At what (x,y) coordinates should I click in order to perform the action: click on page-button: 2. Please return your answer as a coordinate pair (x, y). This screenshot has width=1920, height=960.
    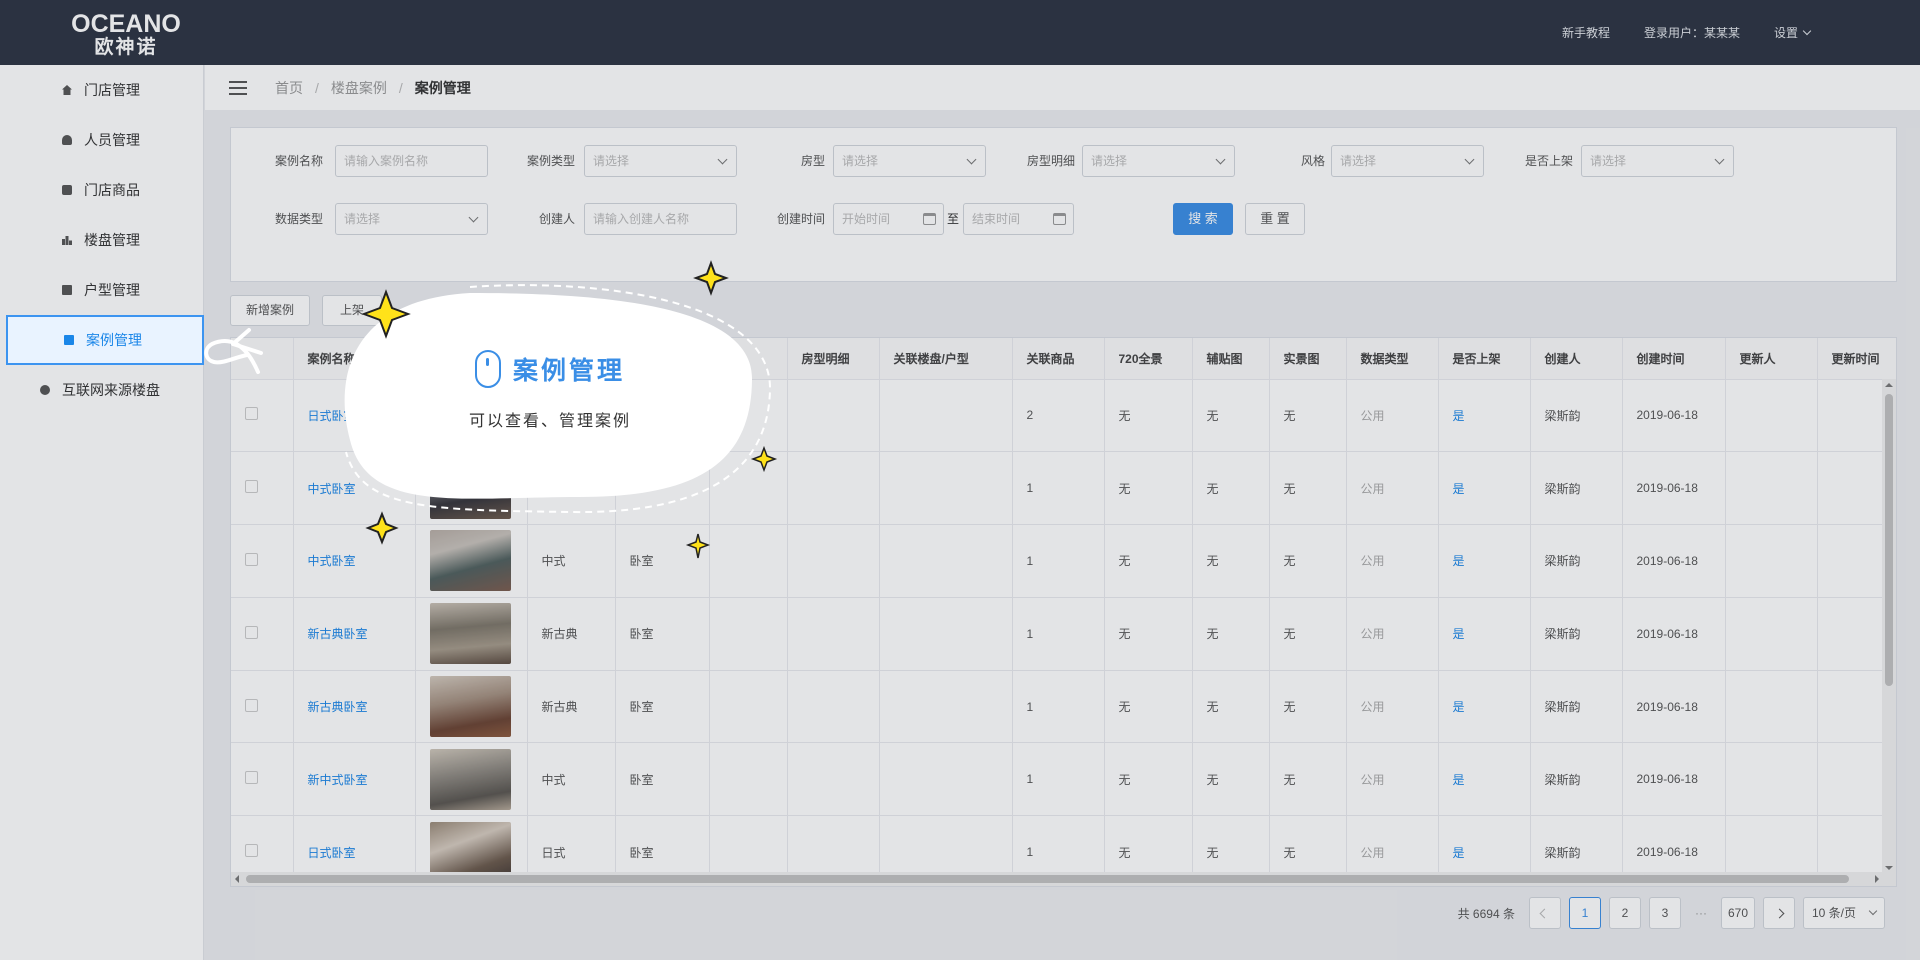
    Looking at the image, I should click on (1624, 913).